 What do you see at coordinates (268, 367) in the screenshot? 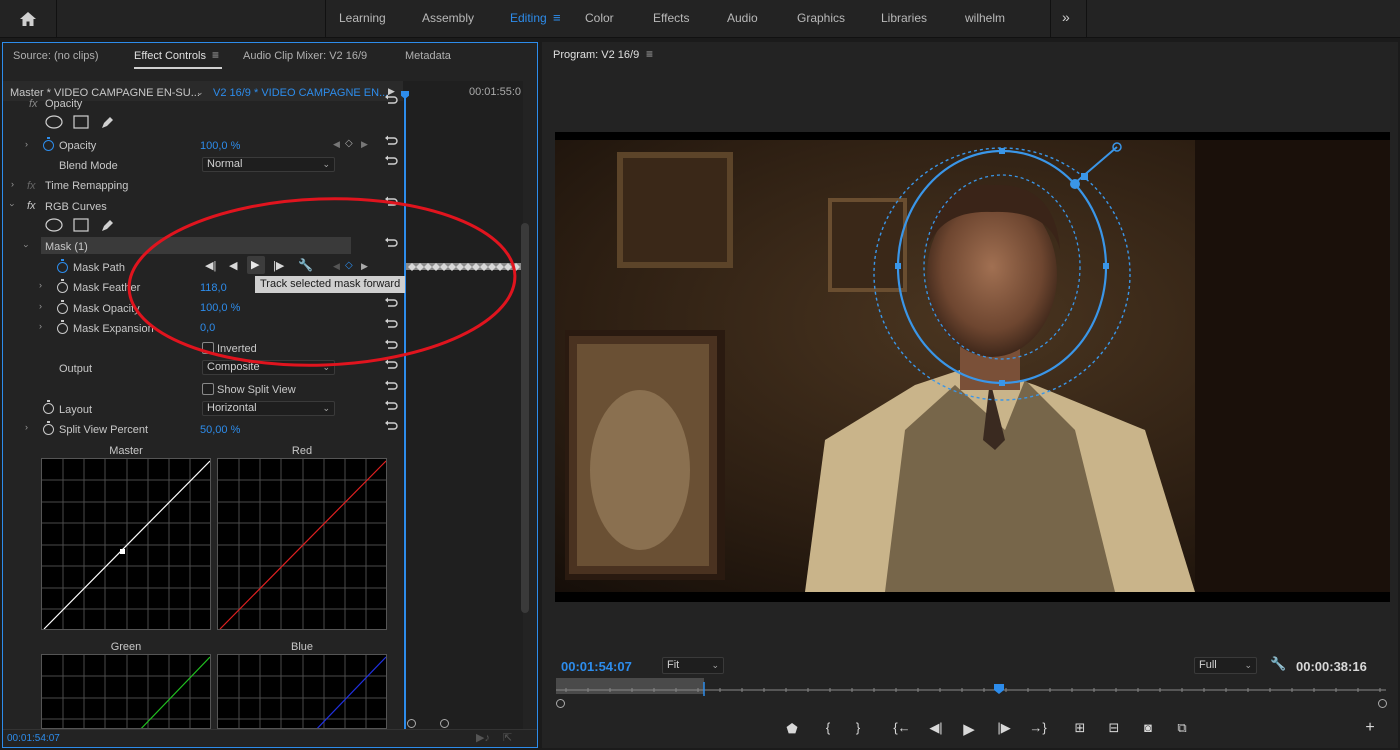
I see `output-dropdown: Composite ⌄` at bounding box center [268, 367].